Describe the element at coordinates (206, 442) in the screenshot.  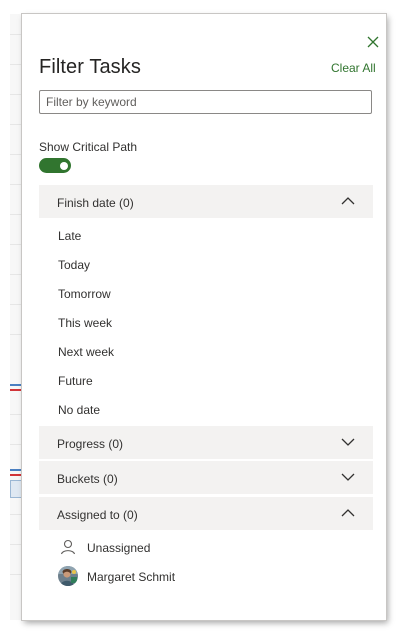
I see `section-header-progress: Progress (0)` at that location.